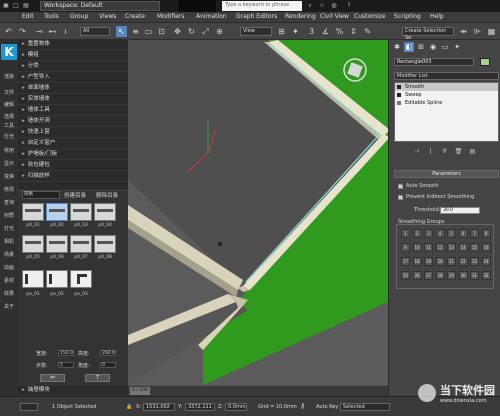  Describe the element at coordinates (9, 293) in the screenshot. I see `sidebar-item-effects: 效果` at that location.